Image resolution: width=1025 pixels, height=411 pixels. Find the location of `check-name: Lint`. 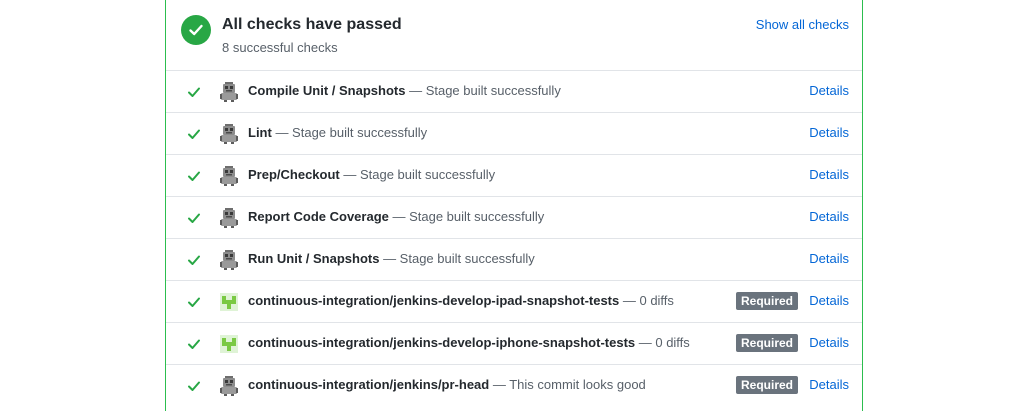

check-name: Lint is located at coordinates (260, 132).